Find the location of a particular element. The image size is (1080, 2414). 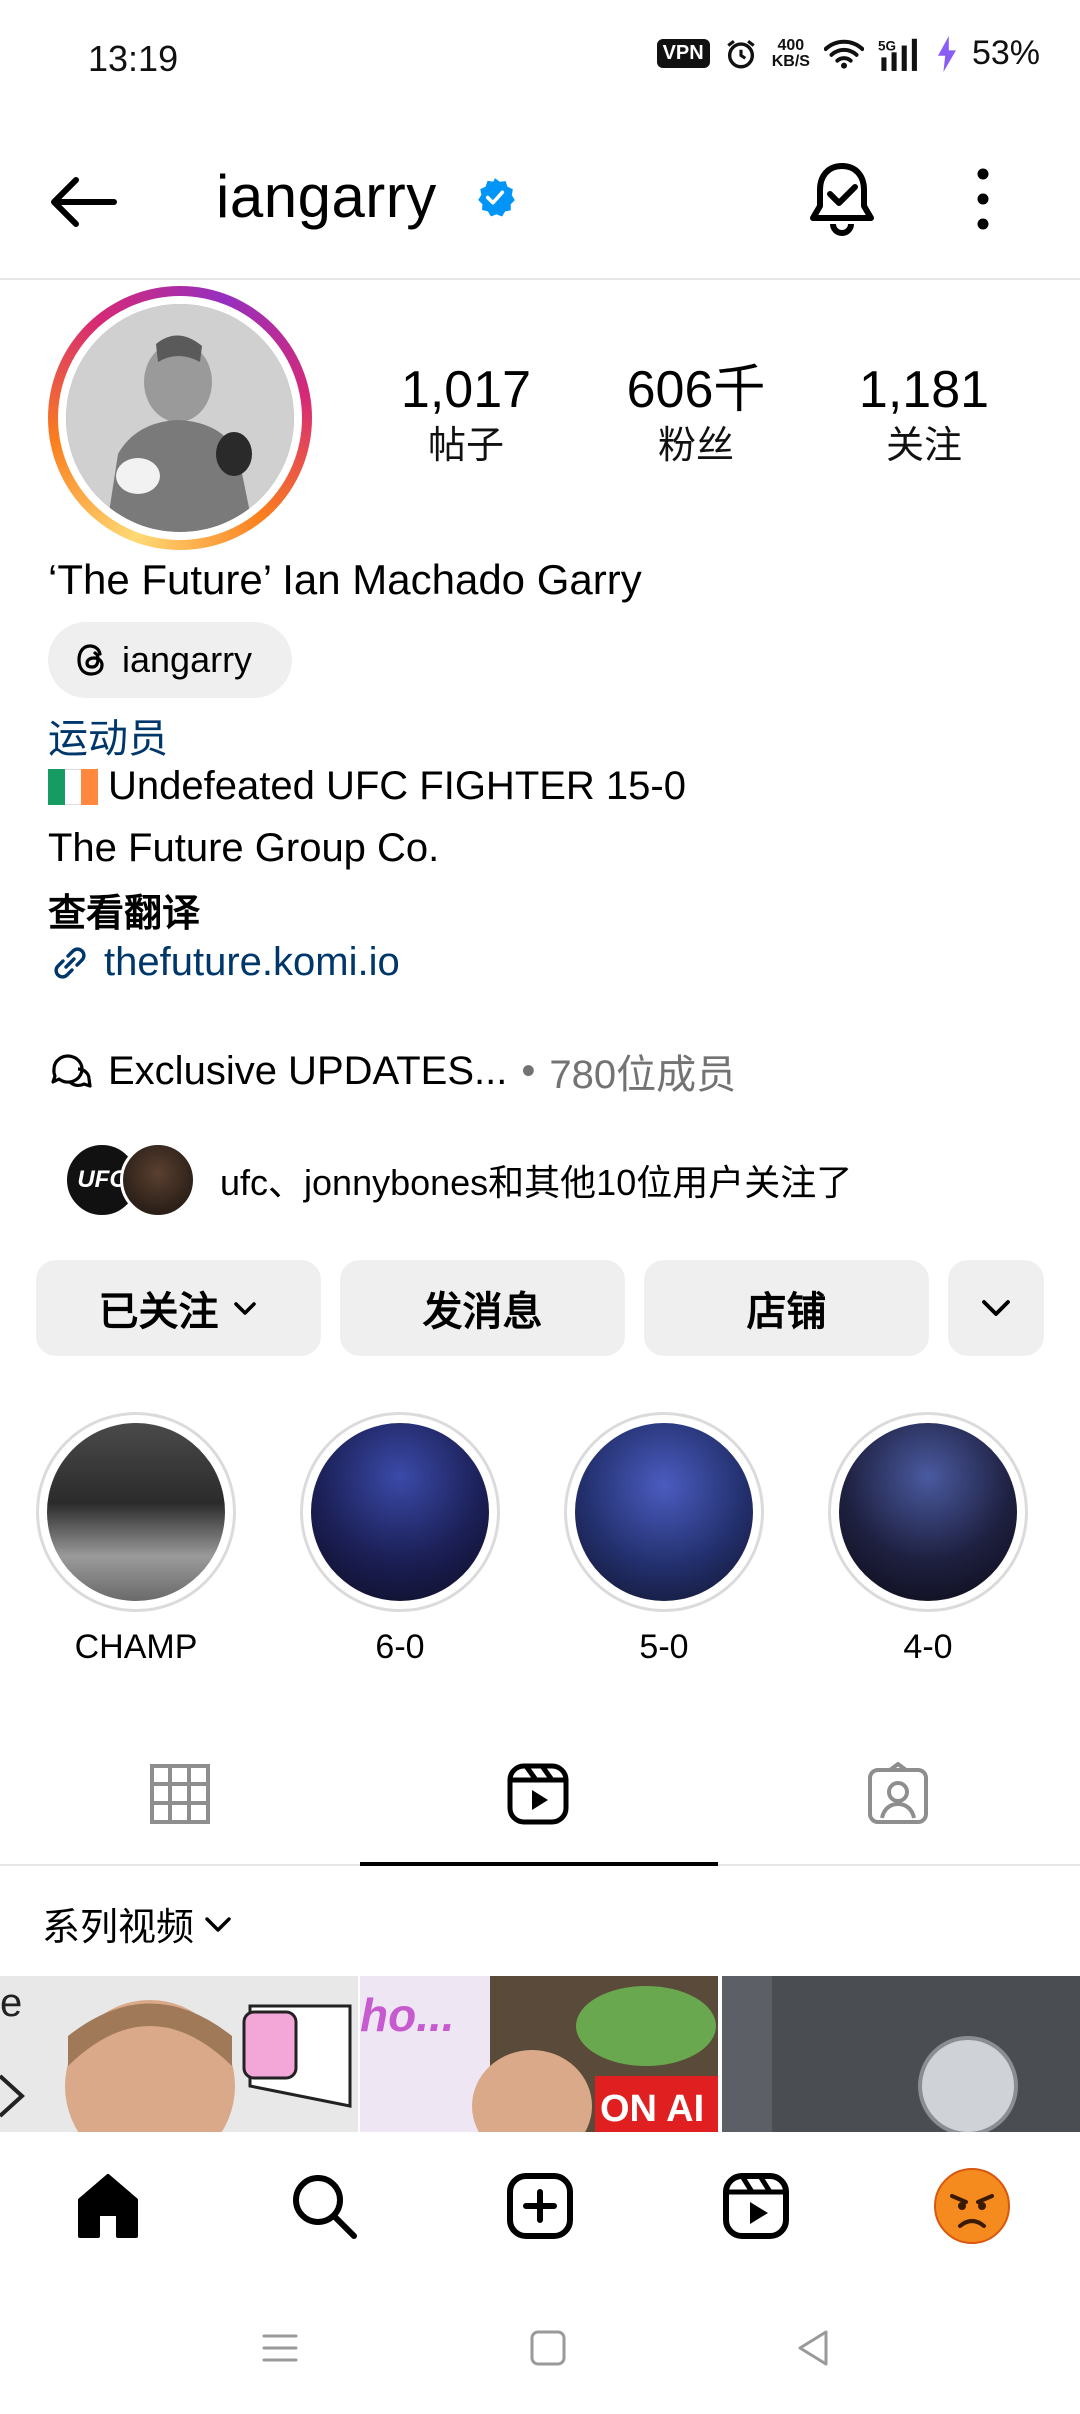

suggested-accounts-button is located at coordinates (996, 1308).